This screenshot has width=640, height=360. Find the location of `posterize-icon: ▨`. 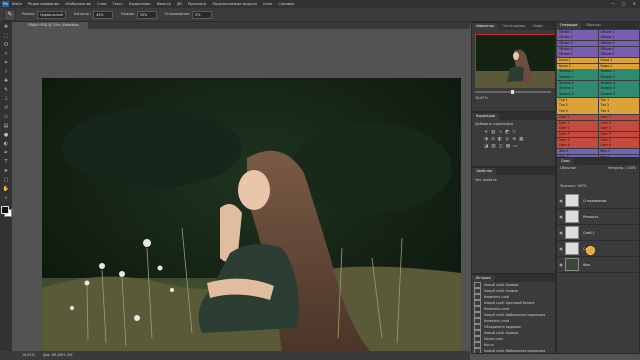

posterize-icon: ▨ is located at coordinates (493, 146).